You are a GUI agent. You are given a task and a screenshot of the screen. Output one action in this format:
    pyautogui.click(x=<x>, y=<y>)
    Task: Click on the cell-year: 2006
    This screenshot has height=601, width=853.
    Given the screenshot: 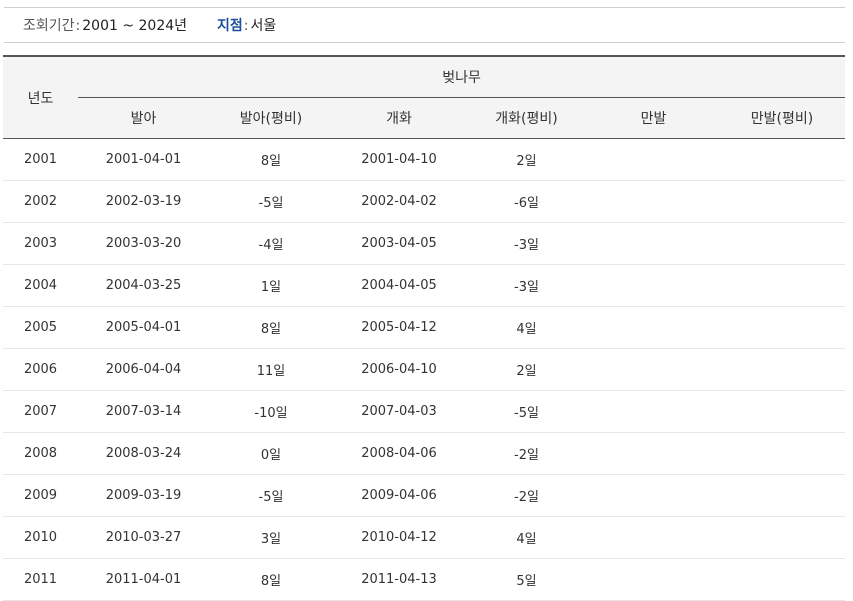 What is the action you would take?
    pyautogui.click(x=40, y=369)
    